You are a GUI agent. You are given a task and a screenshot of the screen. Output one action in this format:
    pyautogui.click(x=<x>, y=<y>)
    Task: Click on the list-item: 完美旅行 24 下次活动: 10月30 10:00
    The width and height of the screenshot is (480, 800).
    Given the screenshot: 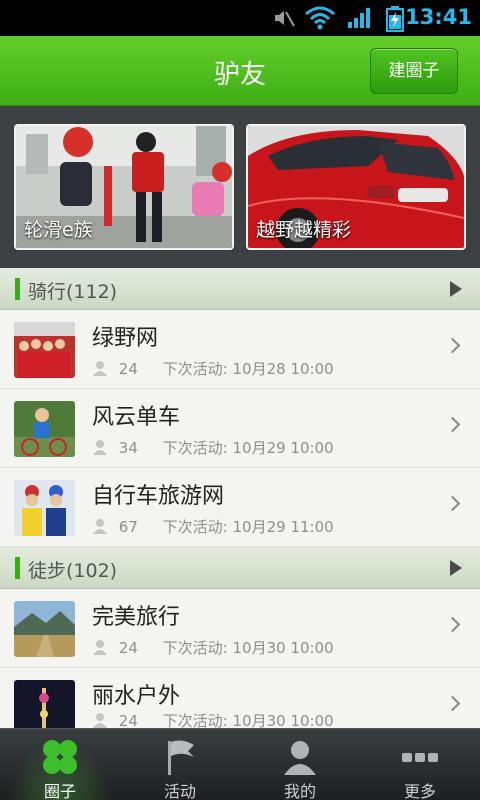 What is the action you would take?
    pyautogui.click(x=240, y=628)
    